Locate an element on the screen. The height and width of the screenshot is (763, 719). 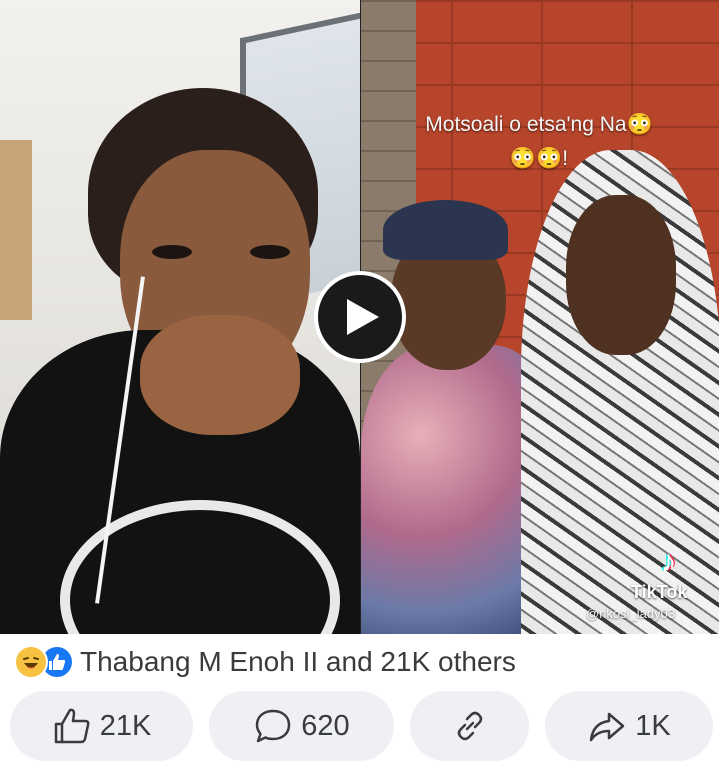
share-count: 1K is located at coordinates (653, 725).